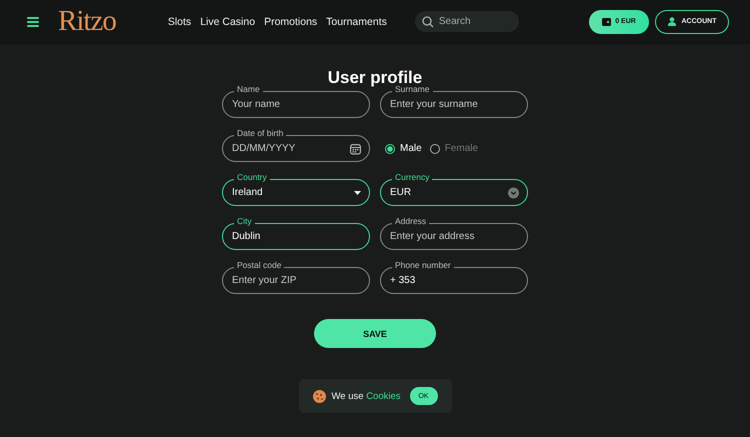 This screenshot has height=437, width=750. What do you see at coordinates (428, 22) in the screenshot?
I see `search-icon` at bounding box center [428, 22].